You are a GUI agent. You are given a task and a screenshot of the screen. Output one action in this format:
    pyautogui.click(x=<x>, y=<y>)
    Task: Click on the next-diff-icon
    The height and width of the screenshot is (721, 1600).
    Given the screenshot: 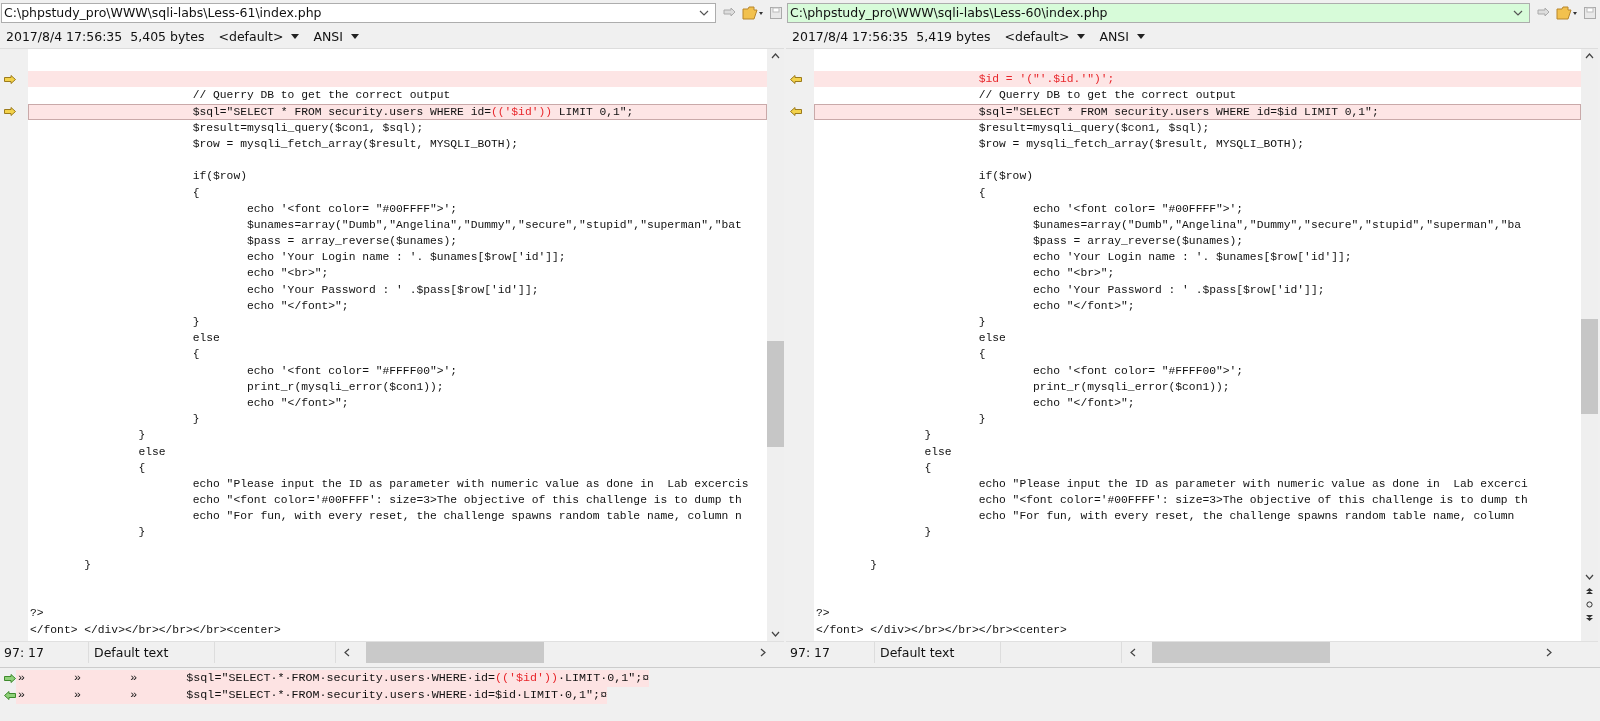 What is the action you would take?
    pyautogui.click(x=1589, y=617)
    